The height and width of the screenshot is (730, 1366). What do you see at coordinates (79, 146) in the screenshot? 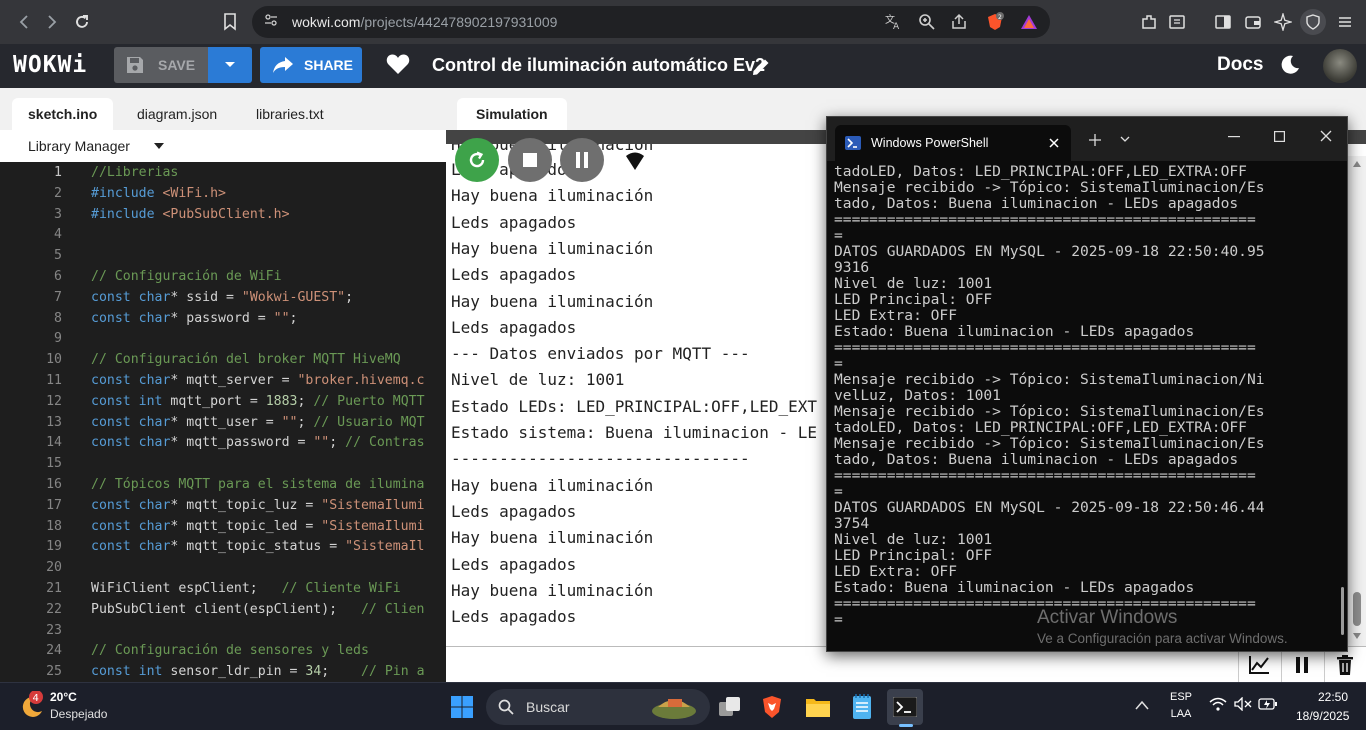
I see `library-manager-button: Library Manager` at bounding box center [79, 146].